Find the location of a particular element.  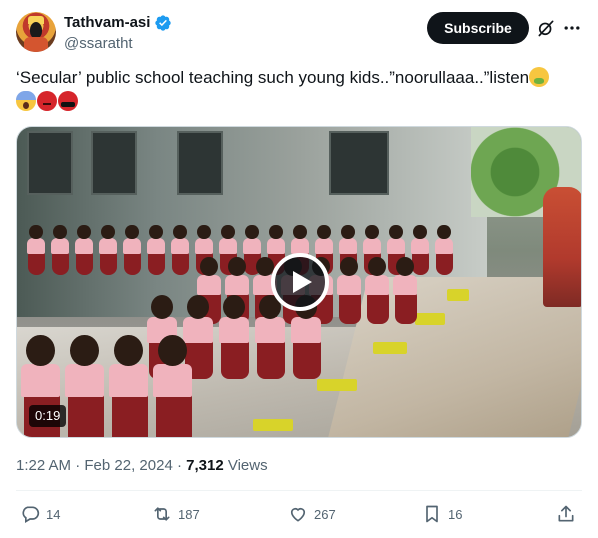

play-button is located at coordinates (300, 282).